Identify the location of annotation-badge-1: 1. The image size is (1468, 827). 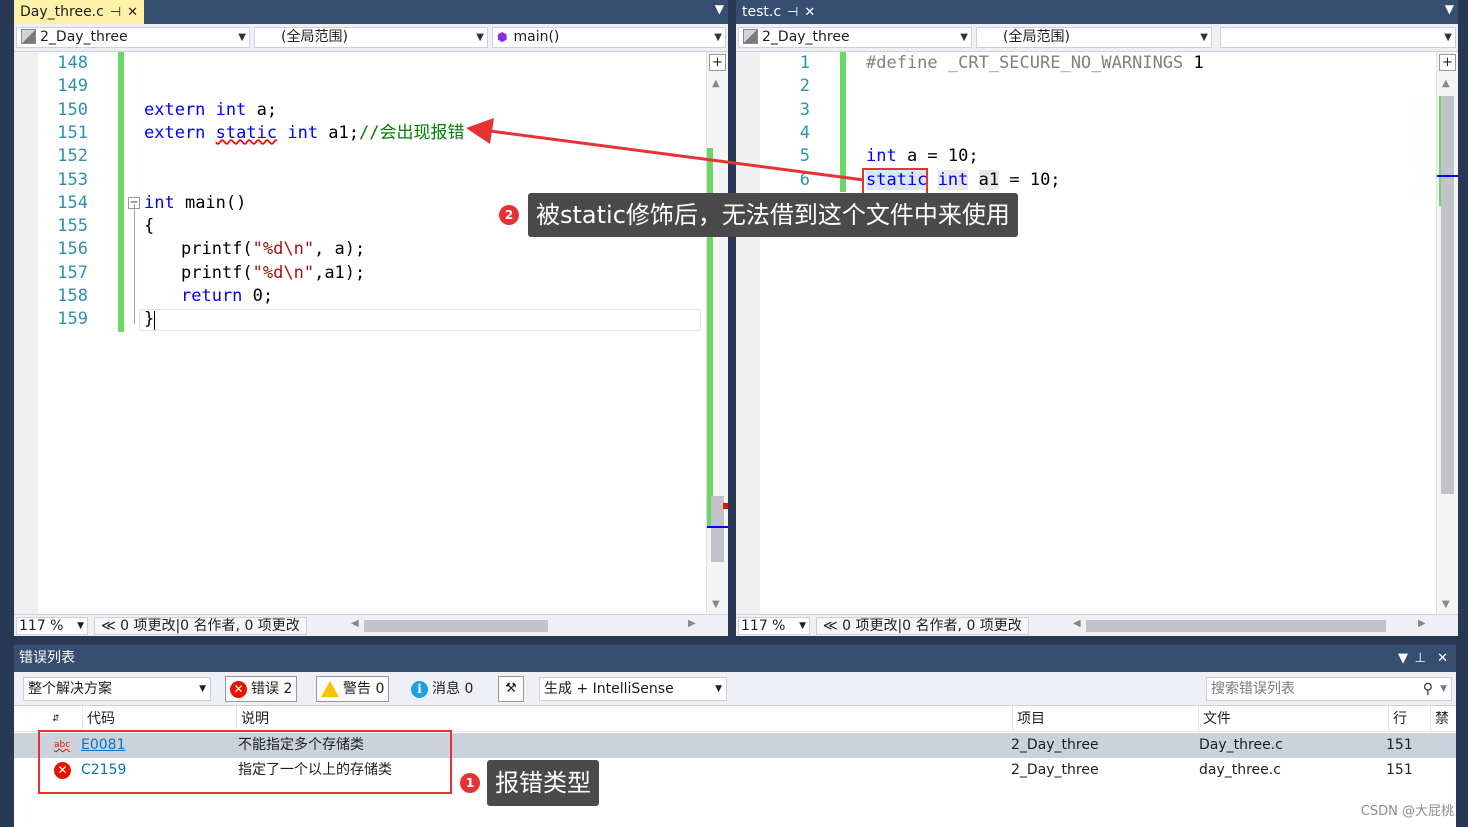
(470, 783).